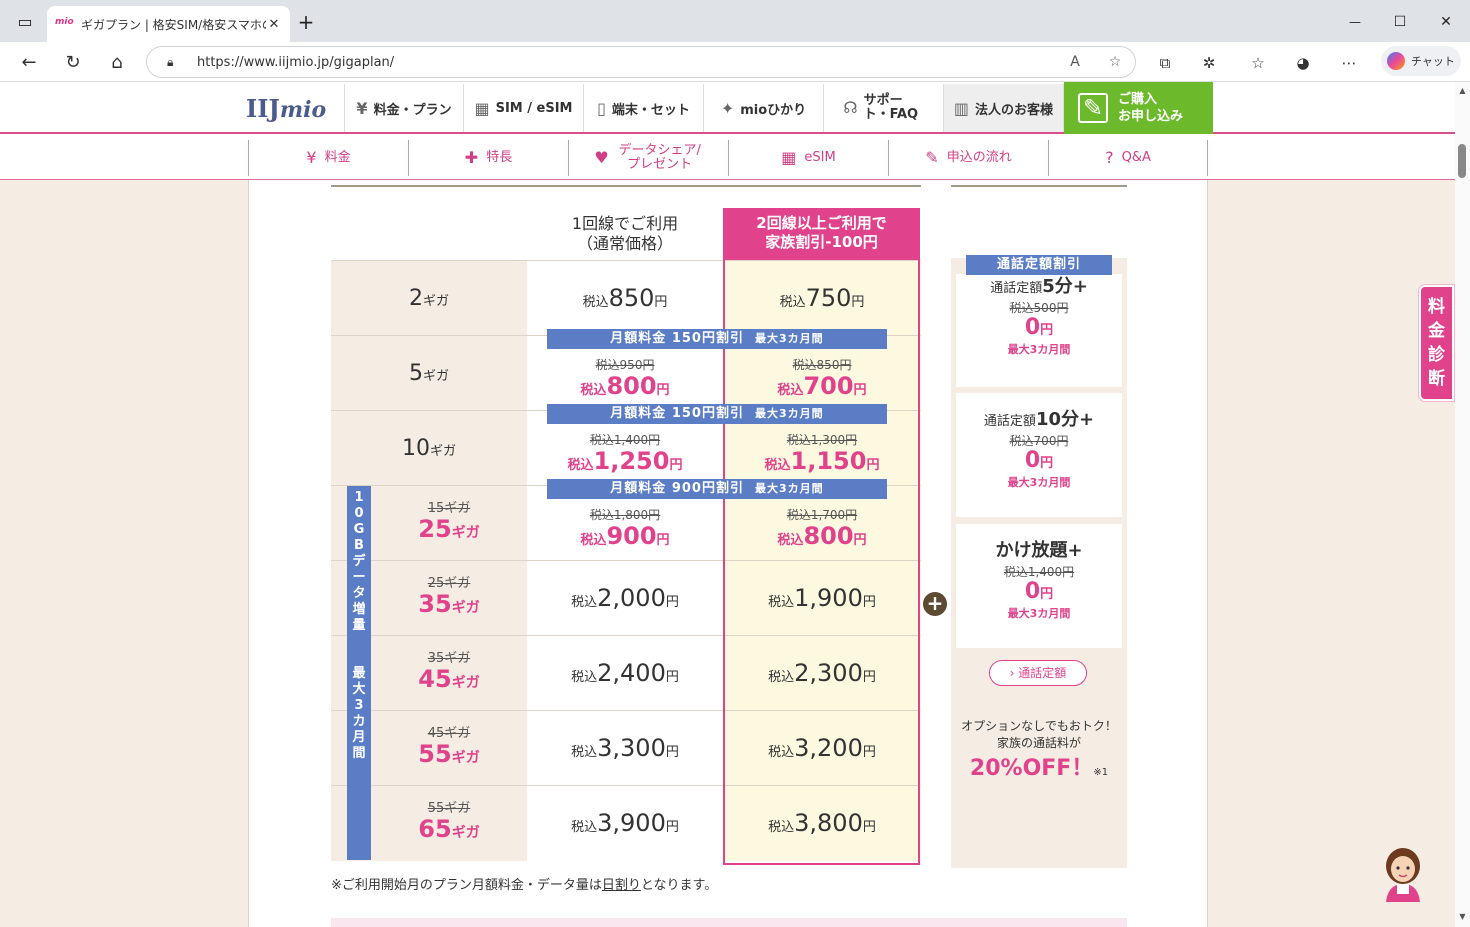  Describe the element at coordinates (1115, 62) in the screenshot. I see `favorite-star-icon: ☆` at that location.